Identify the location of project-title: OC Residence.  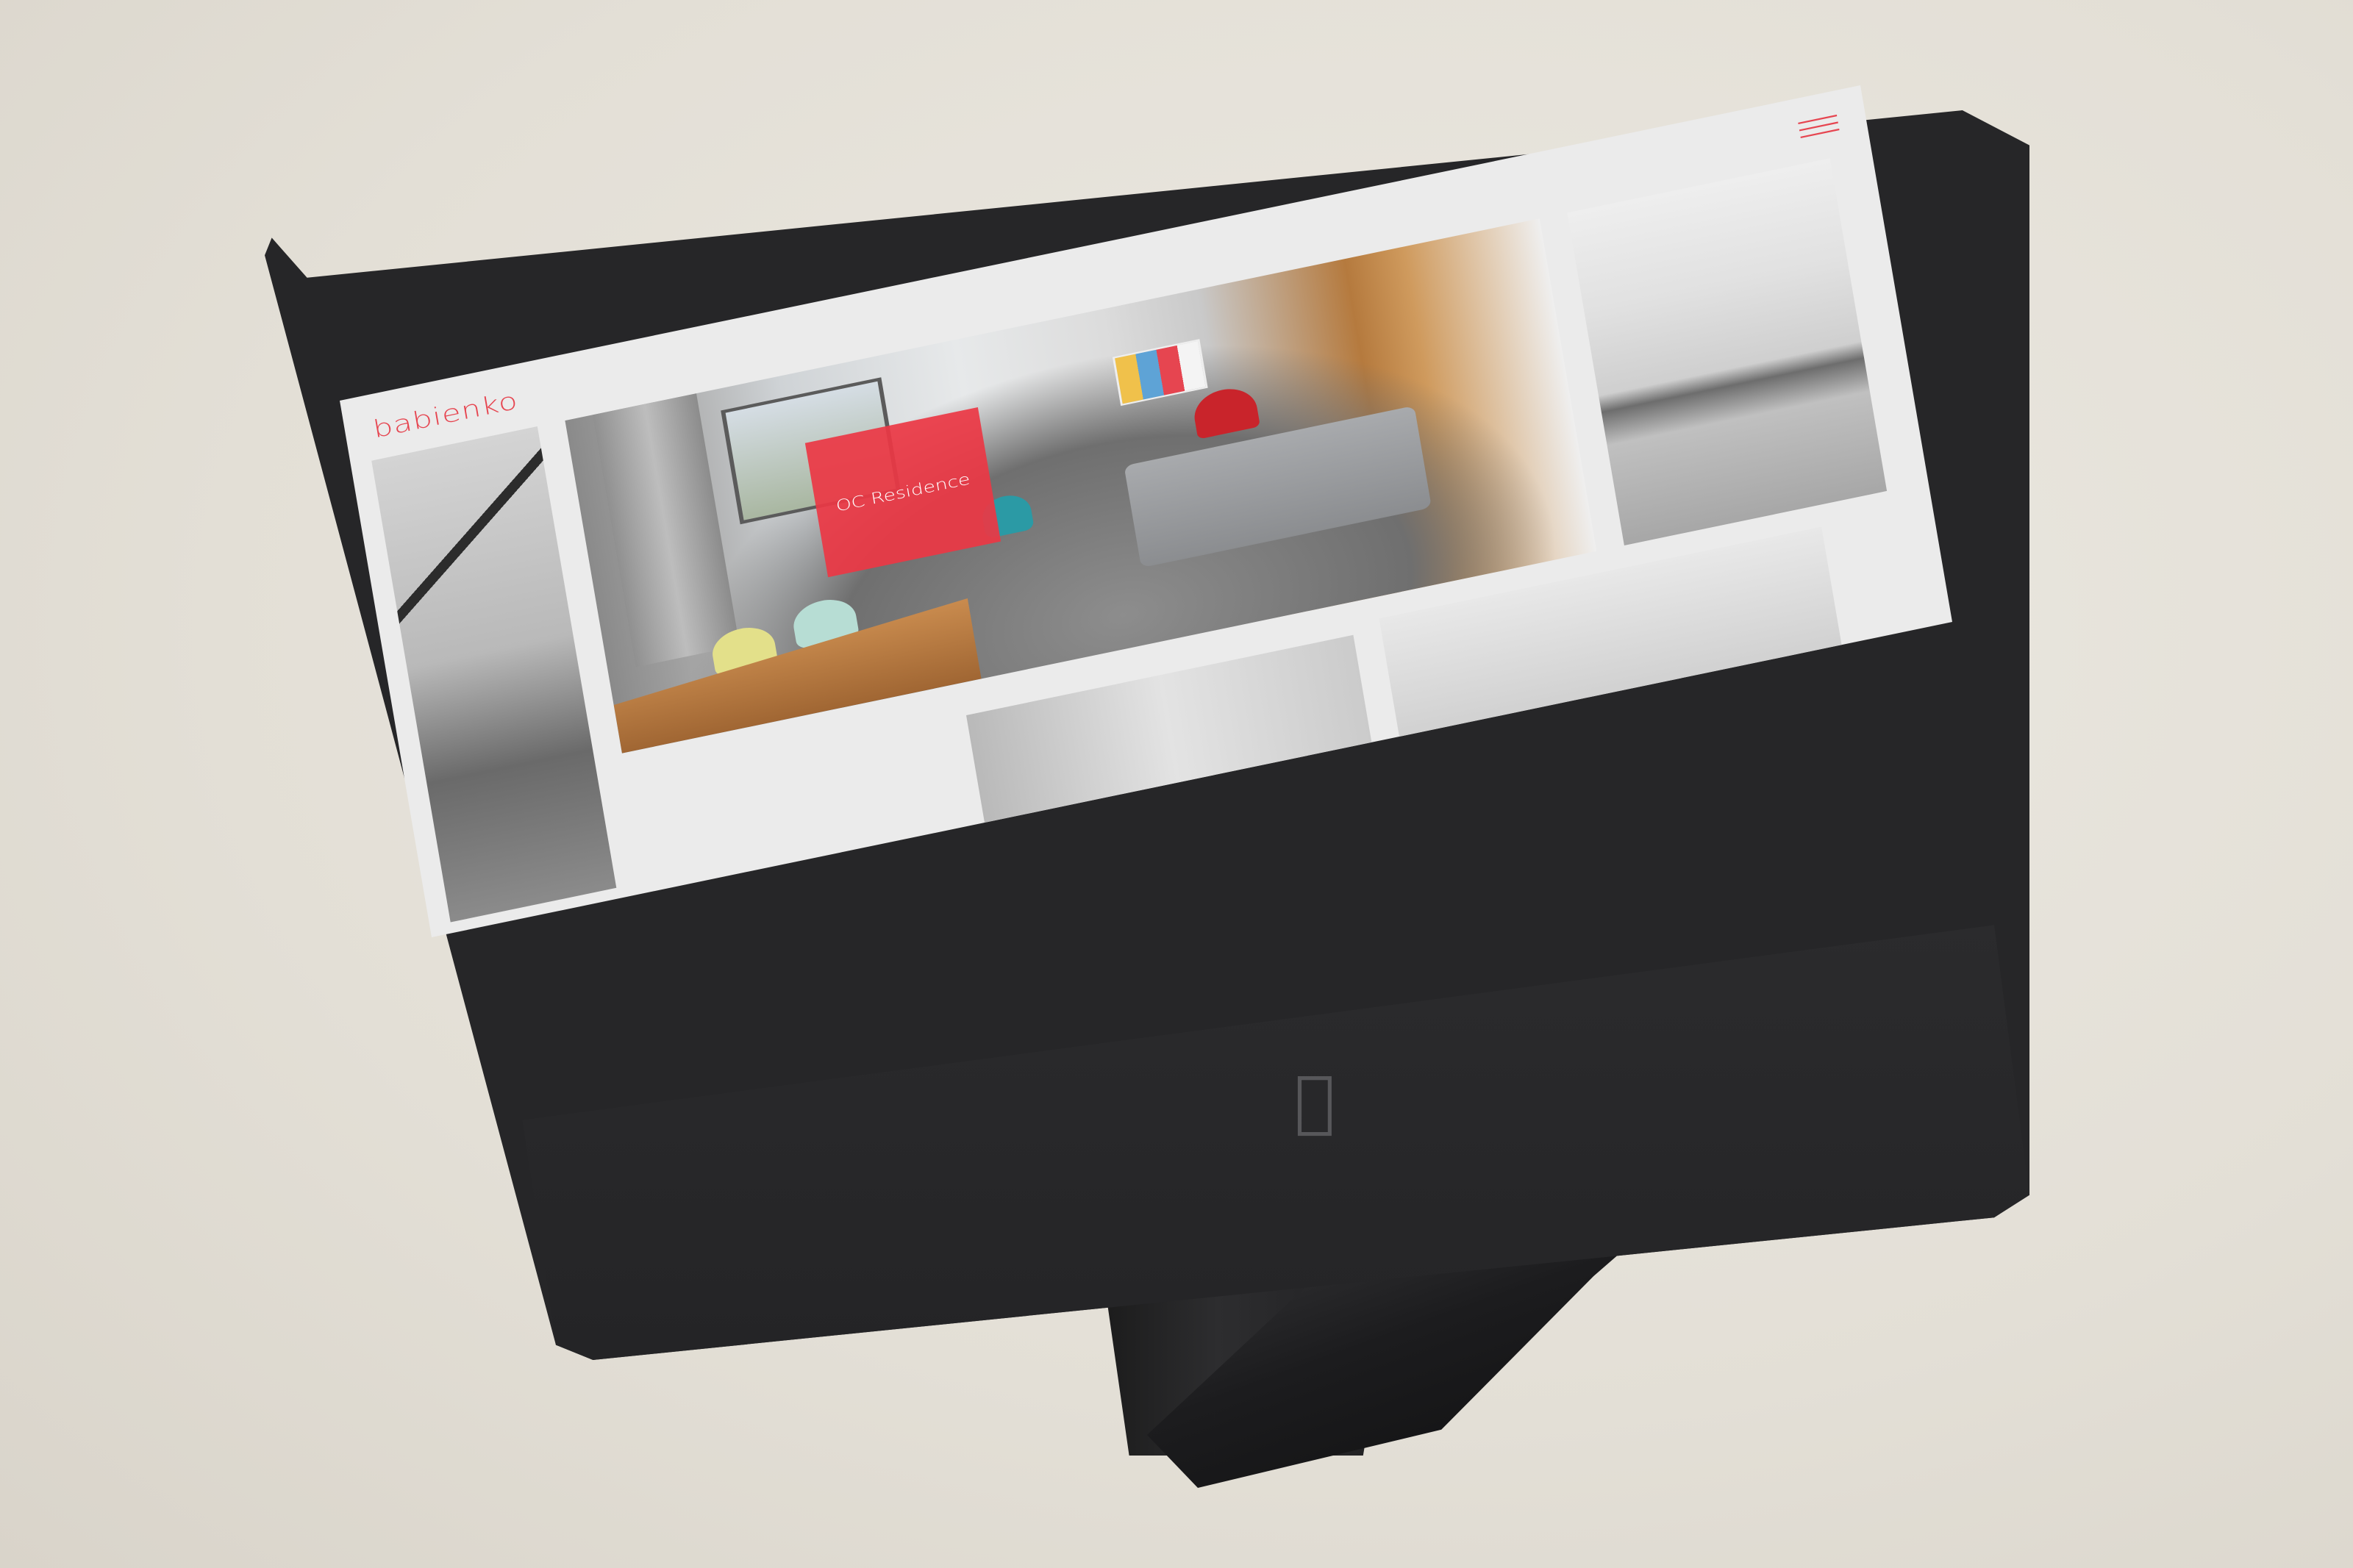
(903, 492).